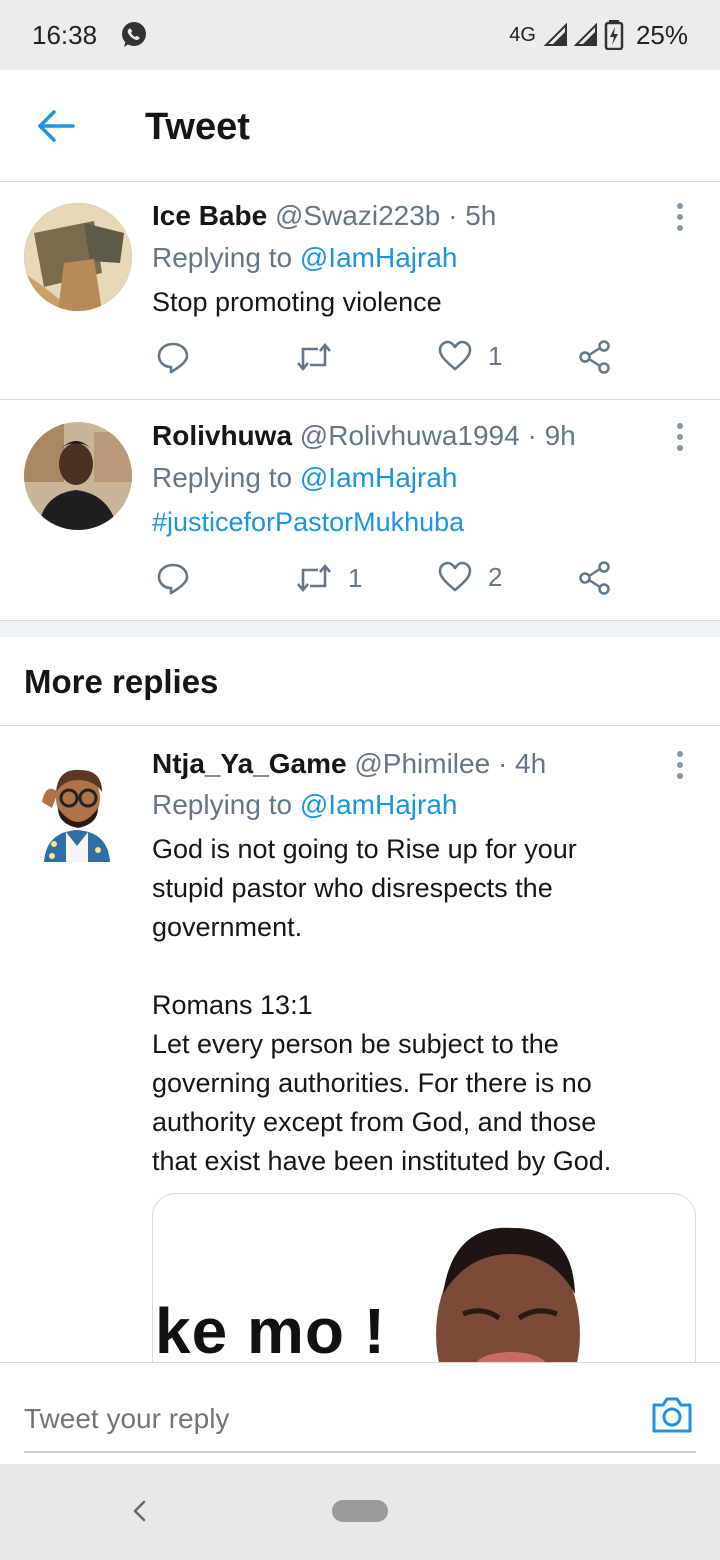 The width and height of the screenshot is (720, 1560). I want to click on app-header: Tweet, so click(360, 126).